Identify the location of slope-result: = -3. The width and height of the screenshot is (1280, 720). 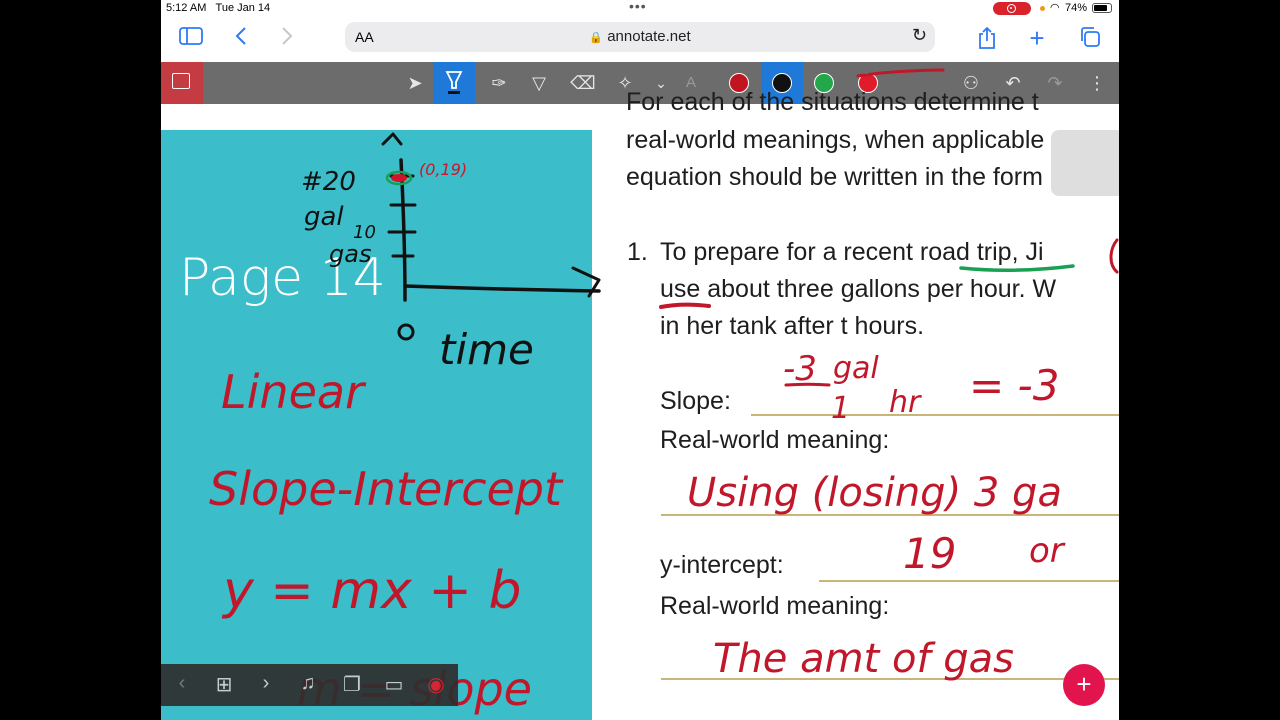
(1014, 385).